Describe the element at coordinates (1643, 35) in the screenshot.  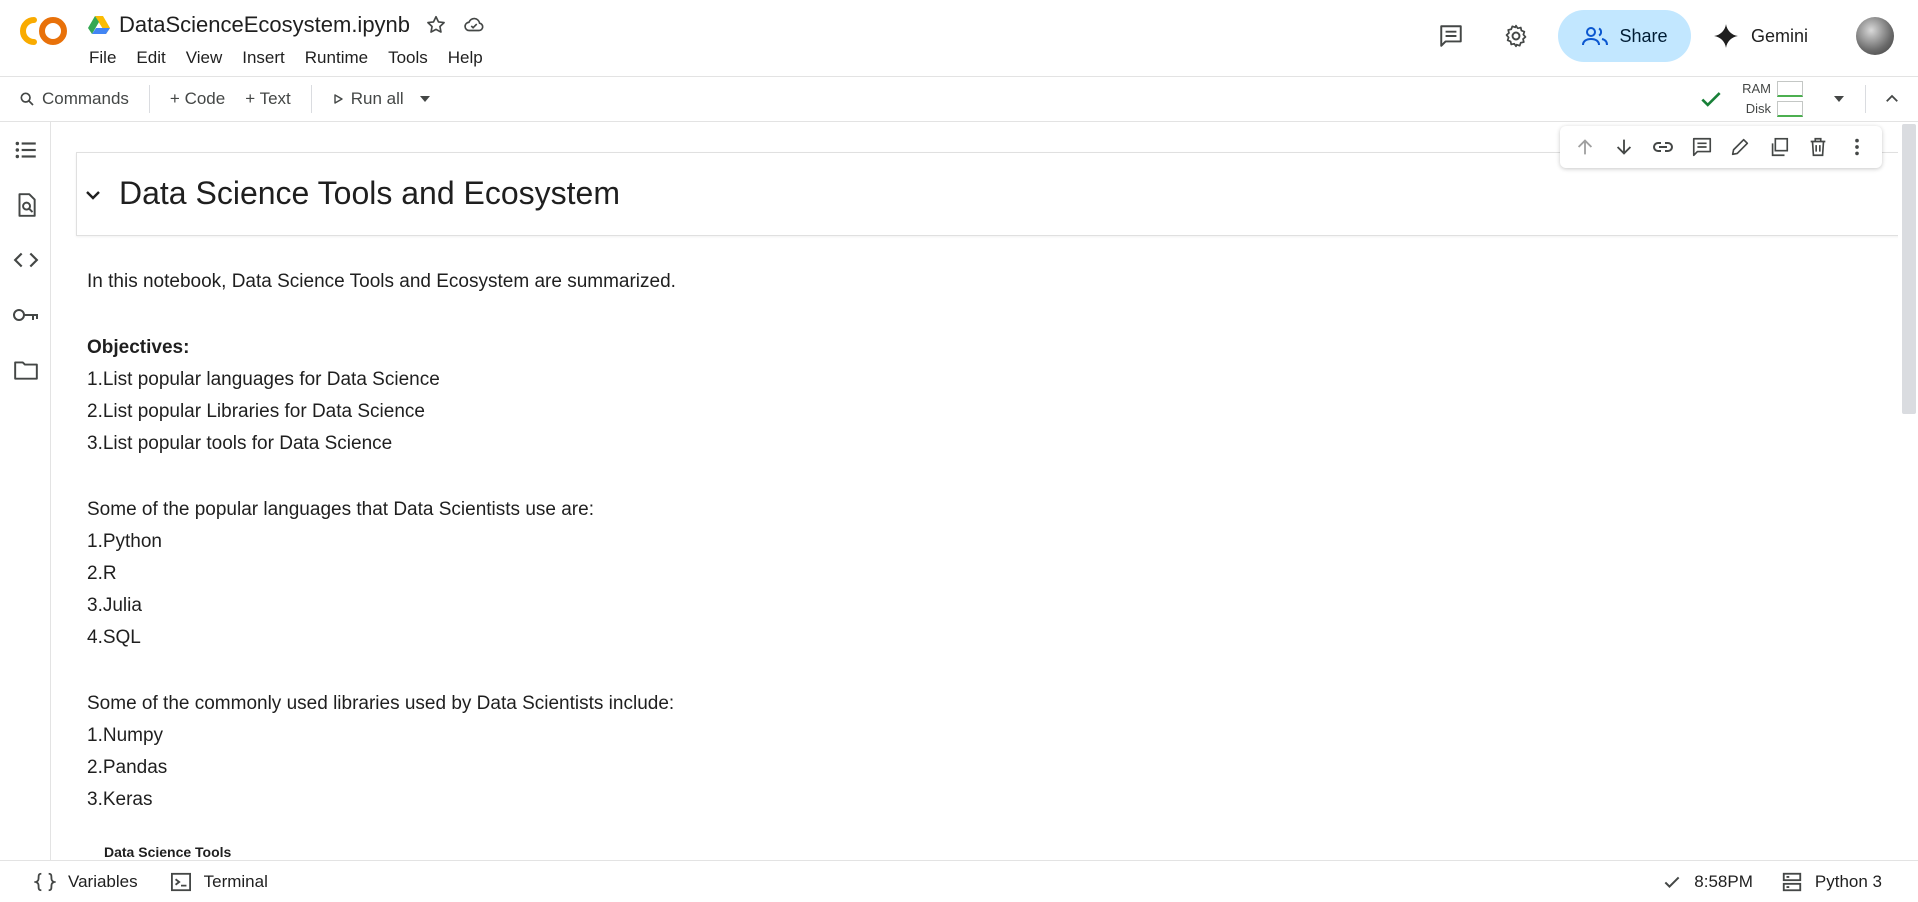
I see `share-label: Share` at that location.